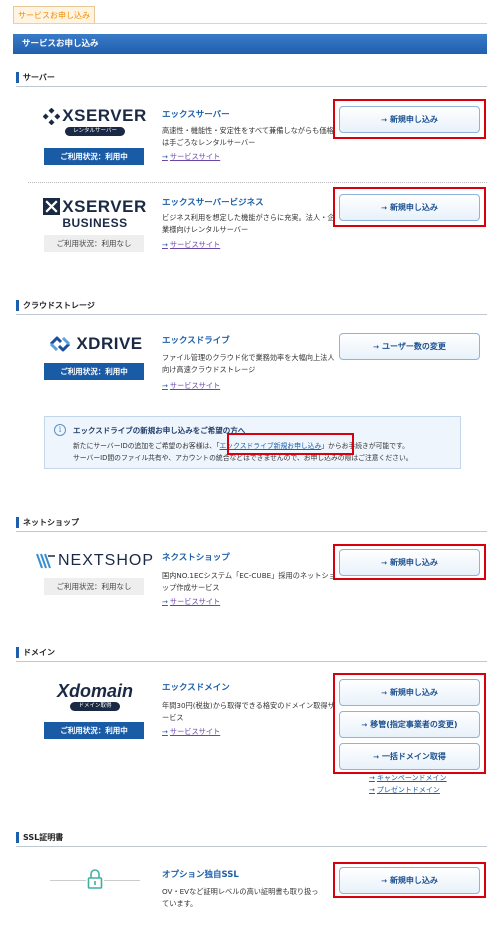 The width and height of the screenshot is (500, 928). Describe the element at coordinates (60, 344) in the screenshot. I see `xdrive-chain-icon` at that location.